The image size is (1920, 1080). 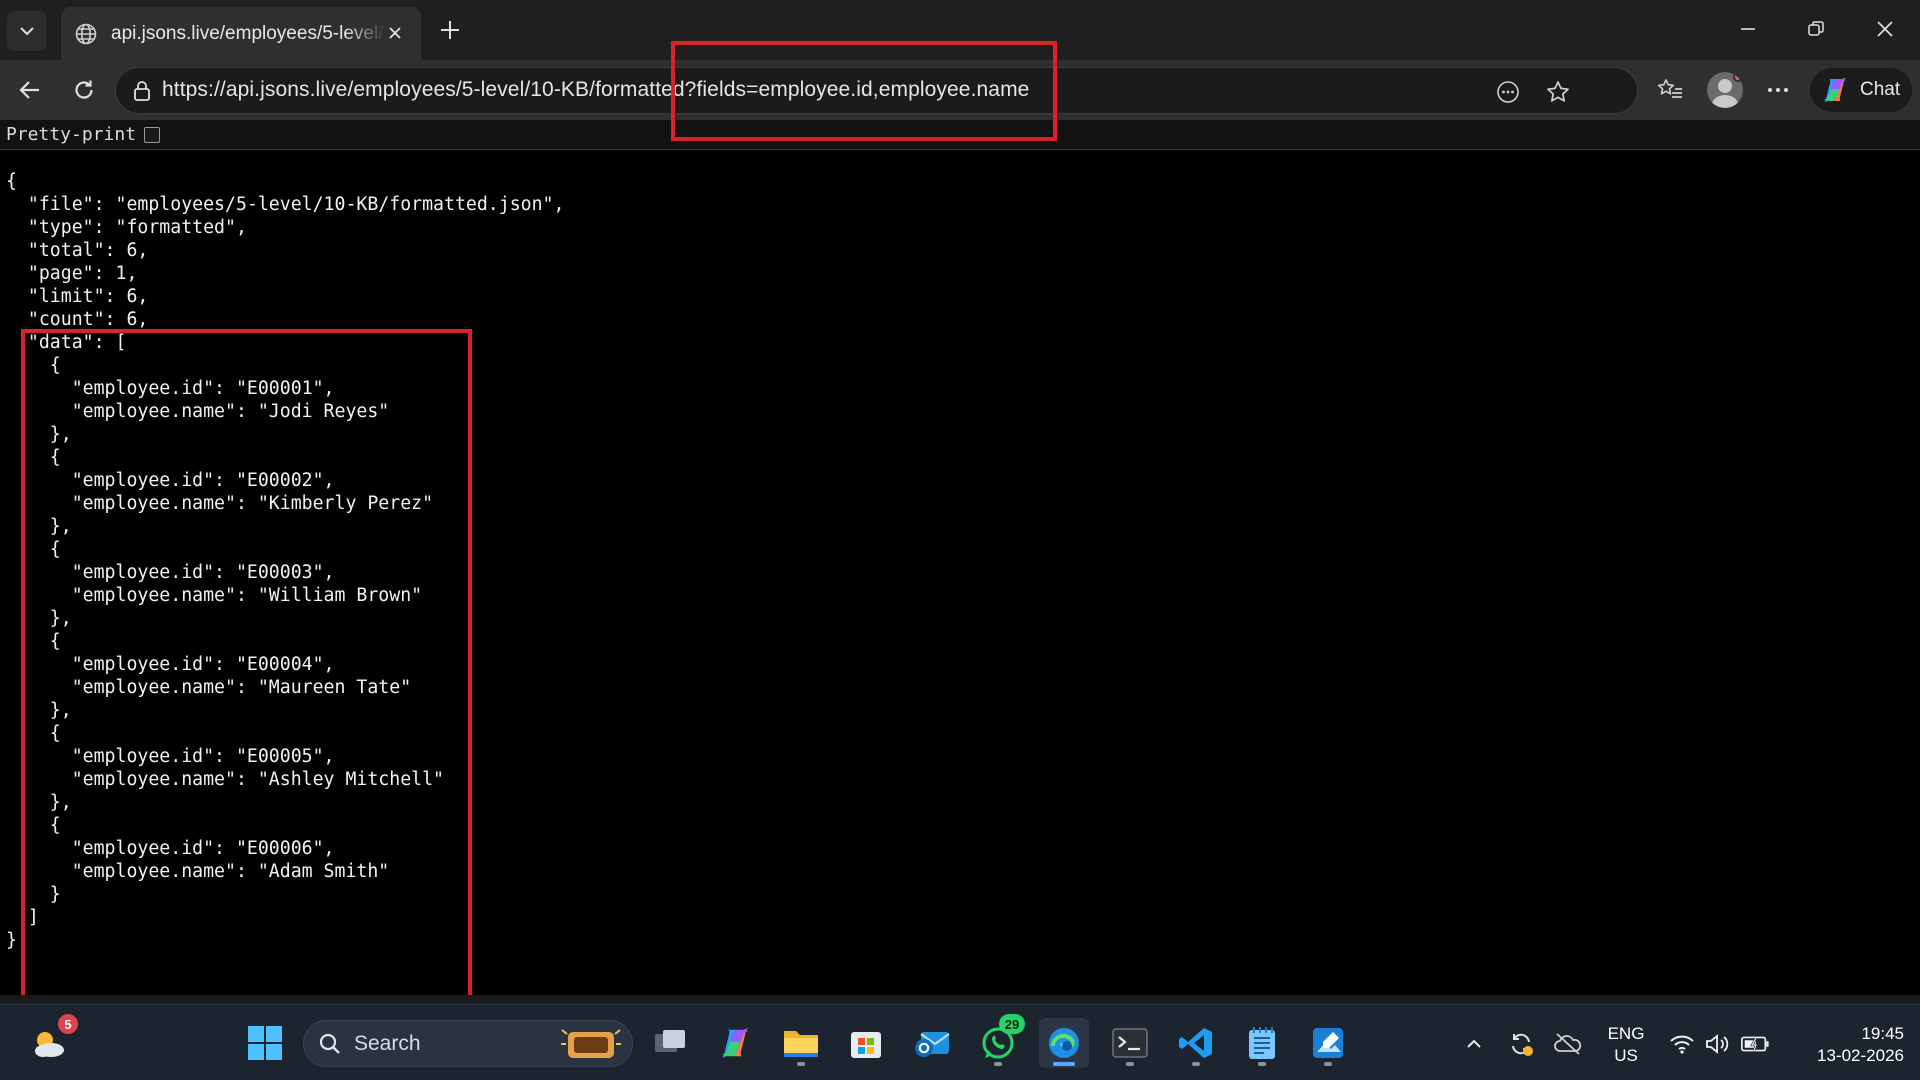 I want to click on copilot-app, so click(x=735, y=1043).